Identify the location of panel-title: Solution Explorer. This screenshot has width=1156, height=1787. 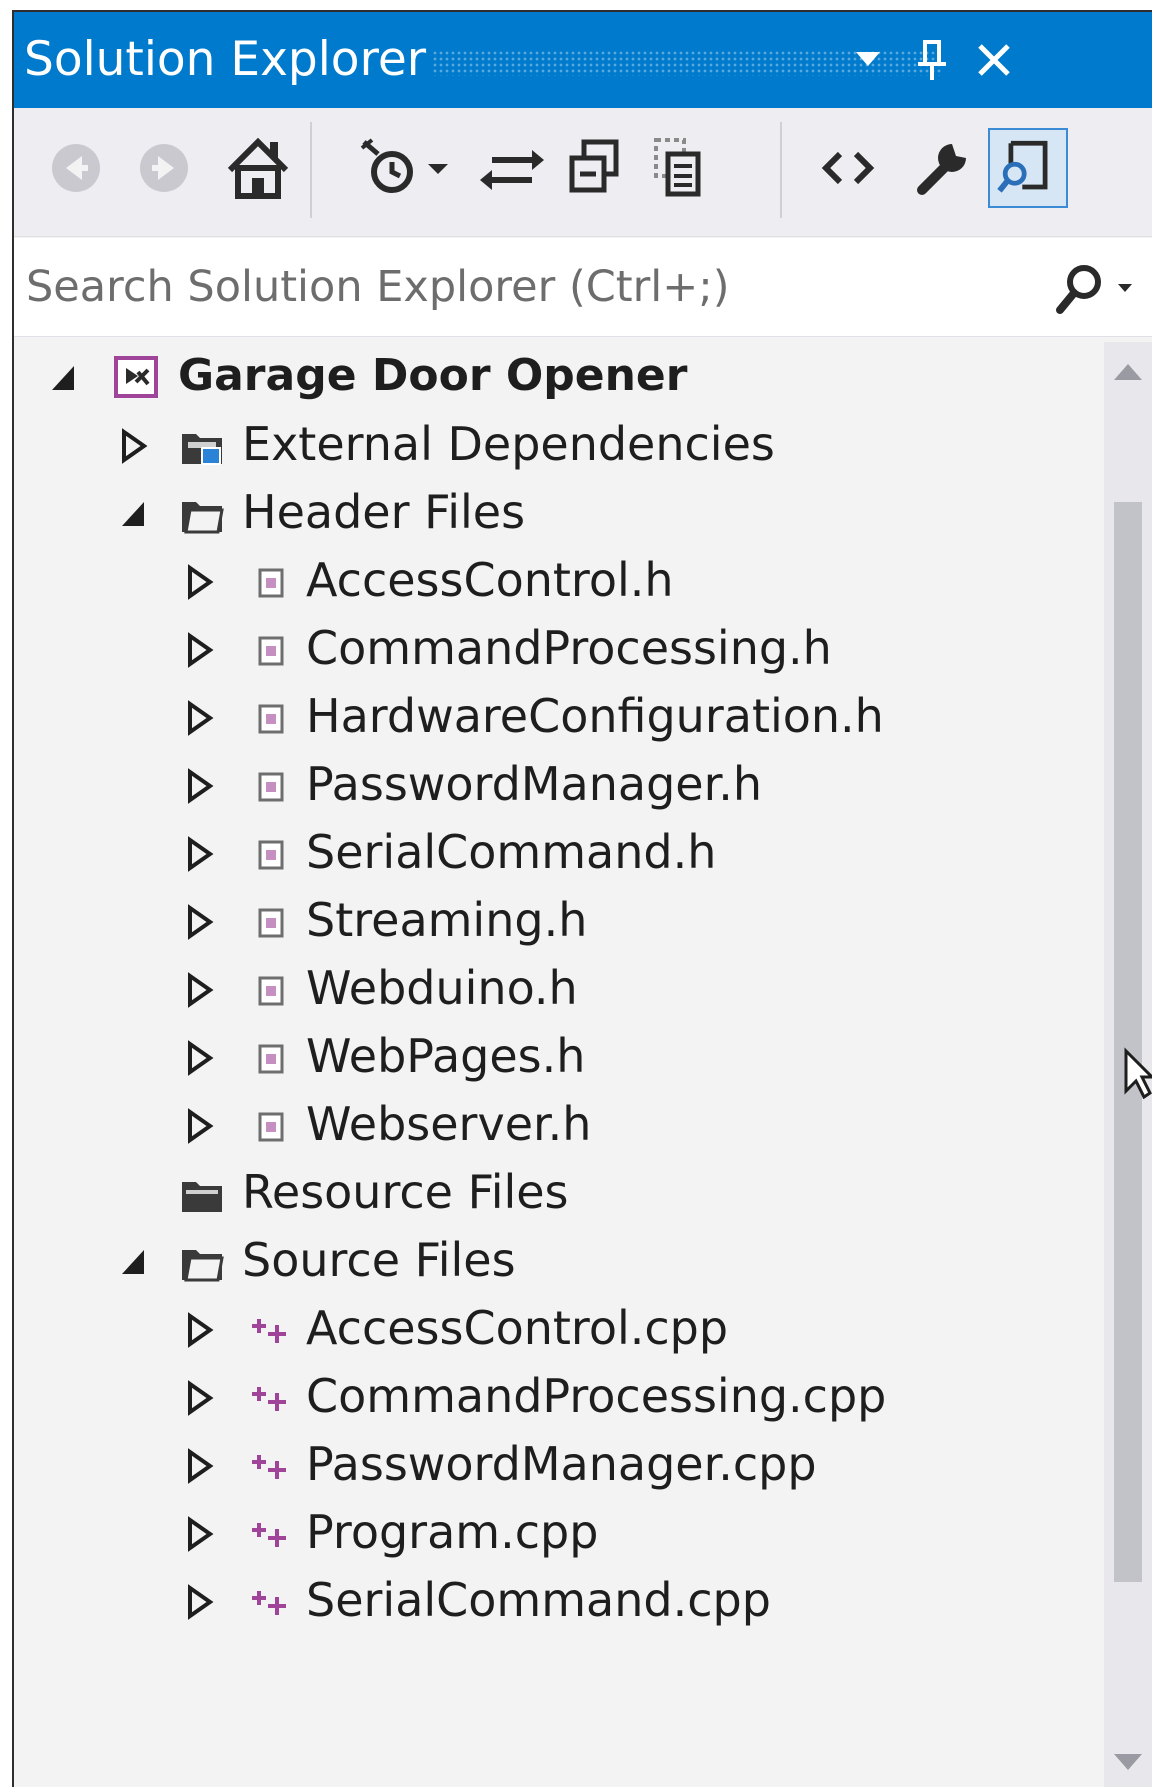
(225, 59).